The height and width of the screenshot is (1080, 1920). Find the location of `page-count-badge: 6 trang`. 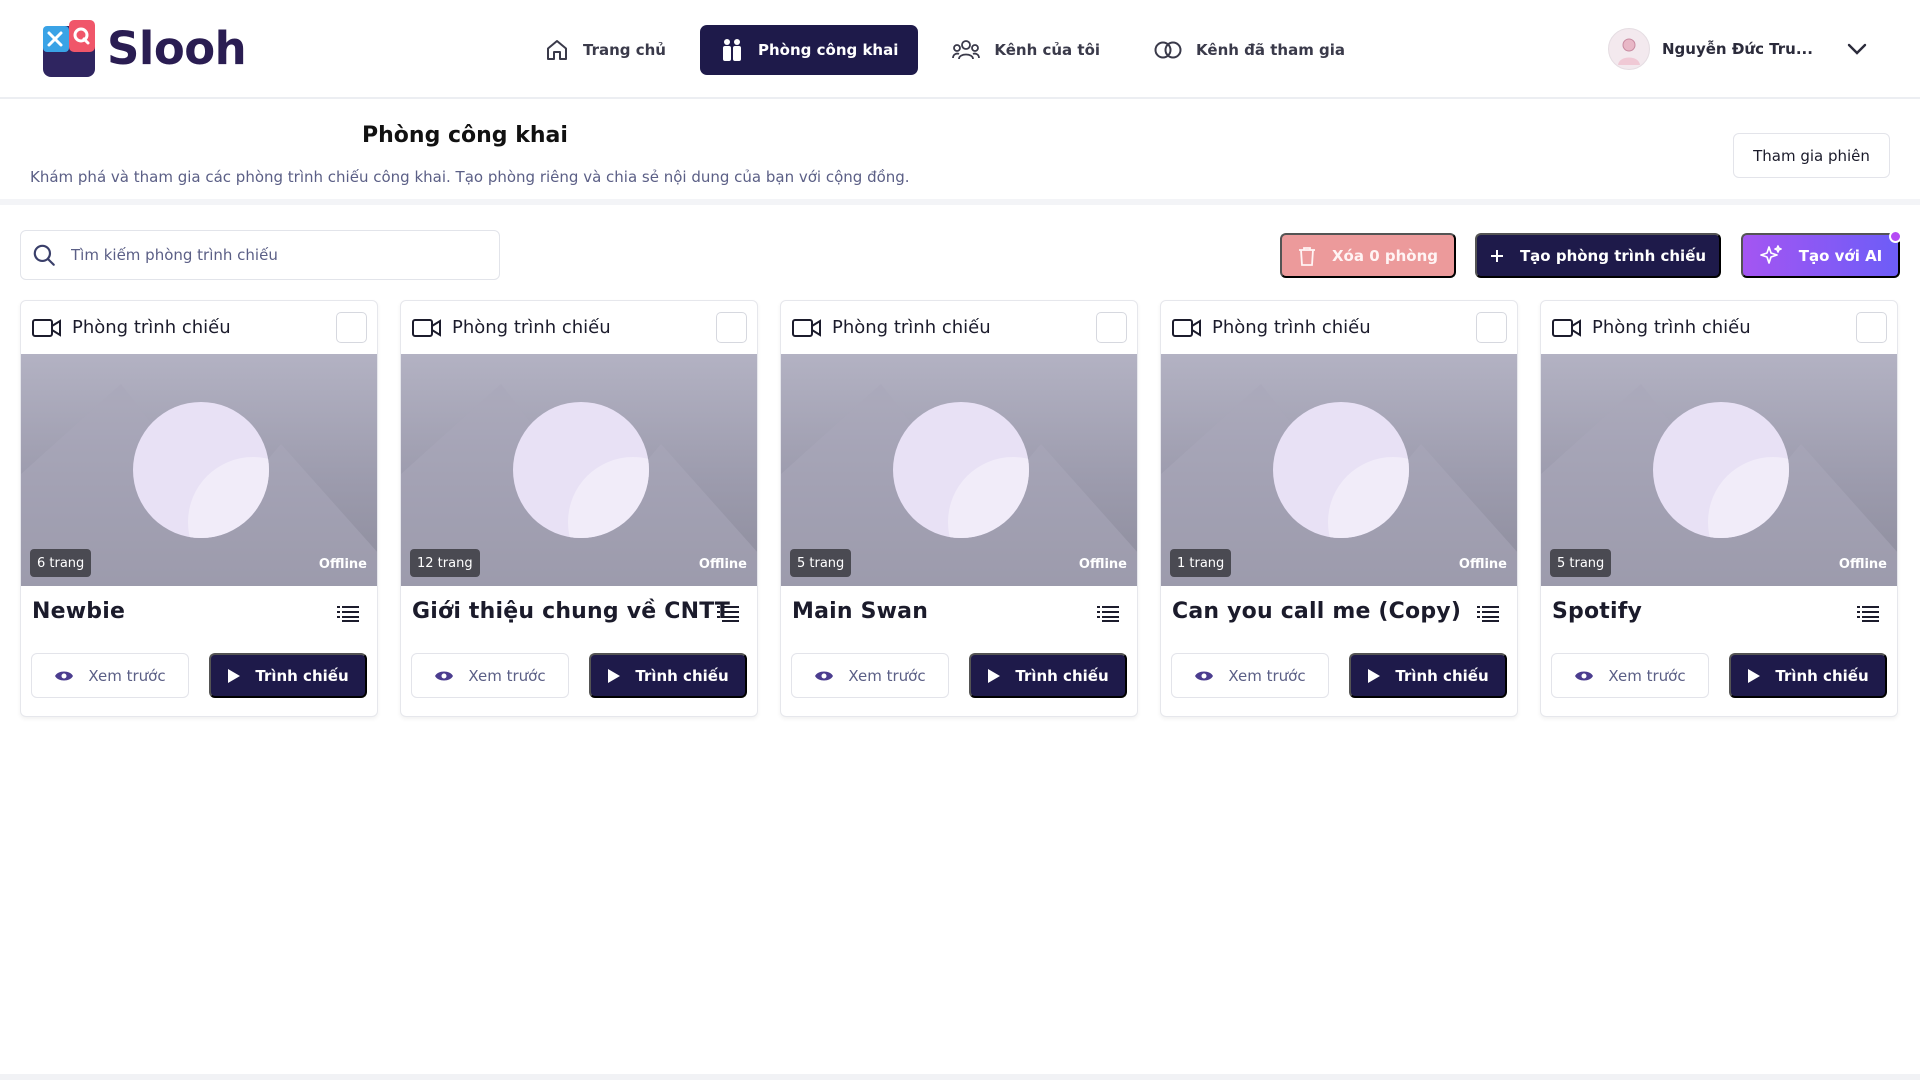

page-count-badge: 6 trang is located at coordinates (61, 563).